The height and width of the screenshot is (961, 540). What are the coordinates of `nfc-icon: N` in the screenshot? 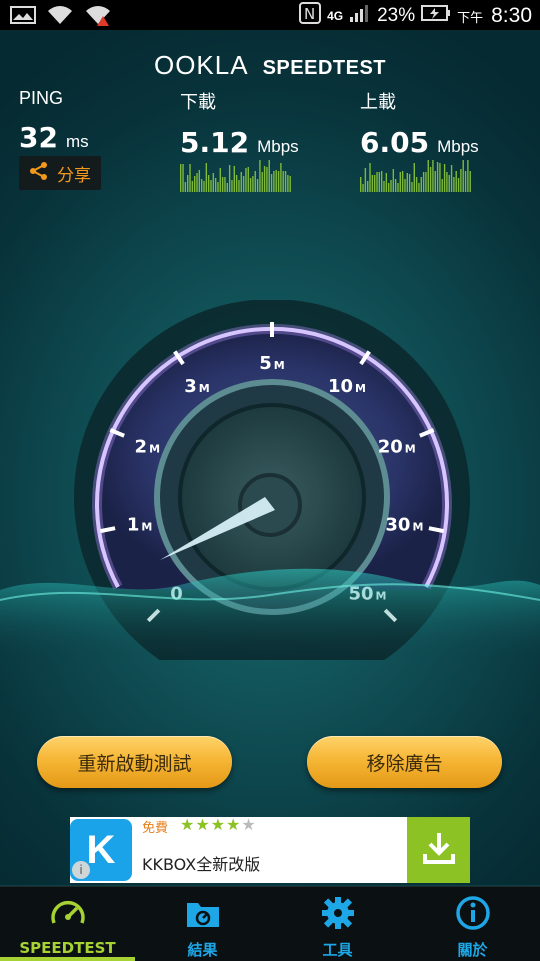 It's located at (310, 16).